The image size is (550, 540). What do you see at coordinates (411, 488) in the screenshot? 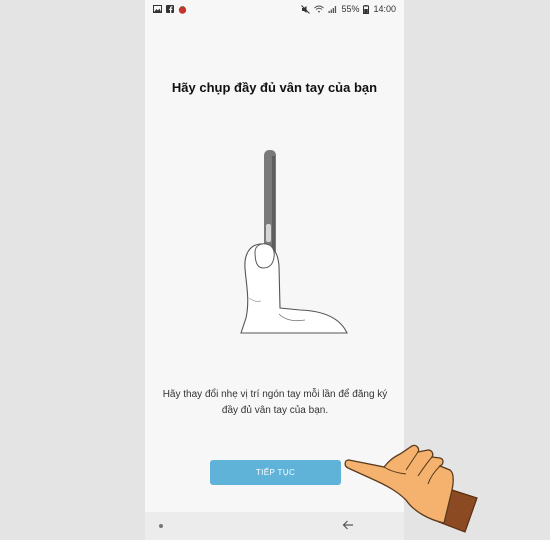
I see `pointing-hand-icon` at bounding box center [411, 488].